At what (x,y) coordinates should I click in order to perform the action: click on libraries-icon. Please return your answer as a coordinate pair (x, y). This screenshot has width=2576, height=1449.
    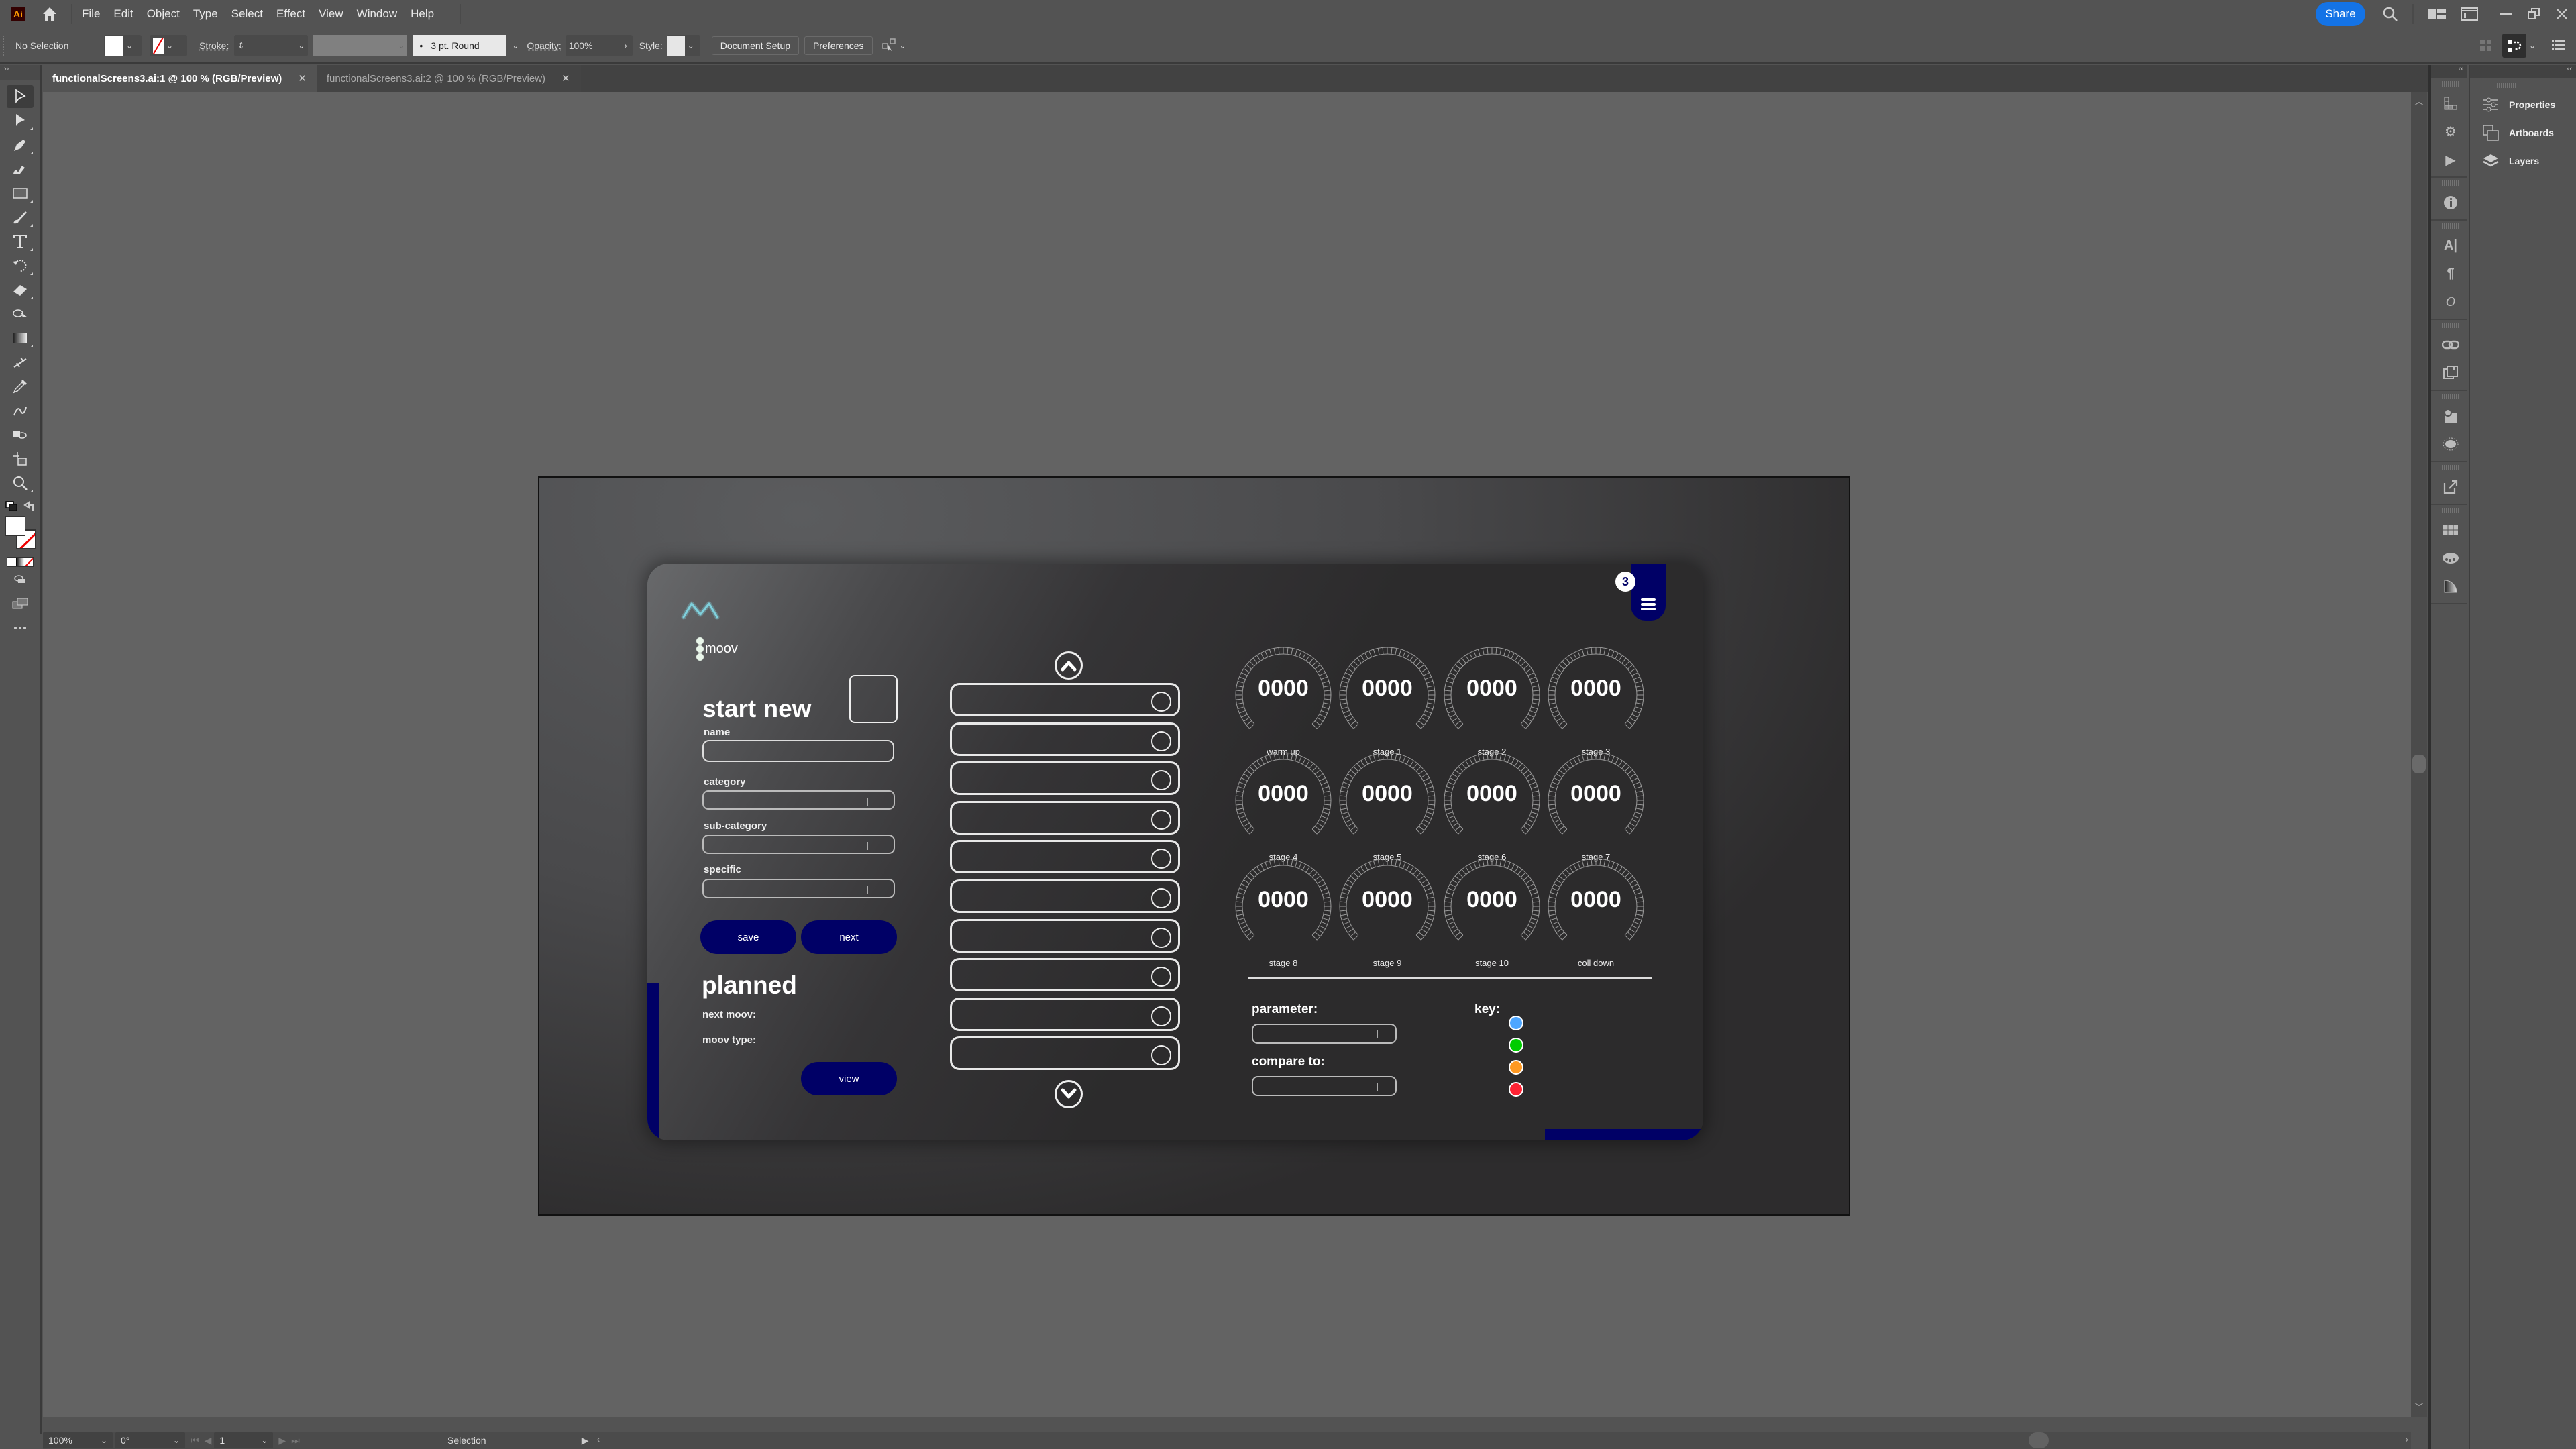
    Looking at the image, I should click on (2450, 103).